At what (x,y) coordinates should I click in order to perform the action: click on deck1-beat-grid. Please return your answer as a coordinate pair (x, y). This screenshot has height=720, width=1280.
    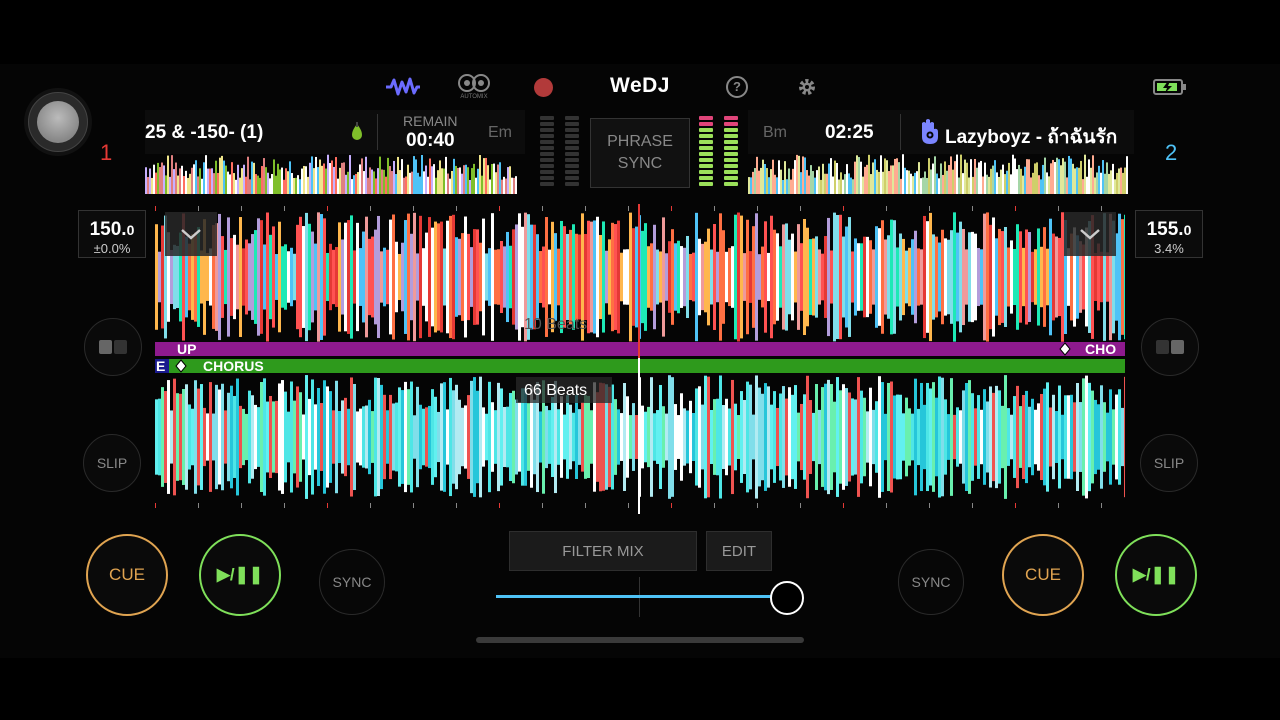
    Looking at the image, I should click on (628, 208).